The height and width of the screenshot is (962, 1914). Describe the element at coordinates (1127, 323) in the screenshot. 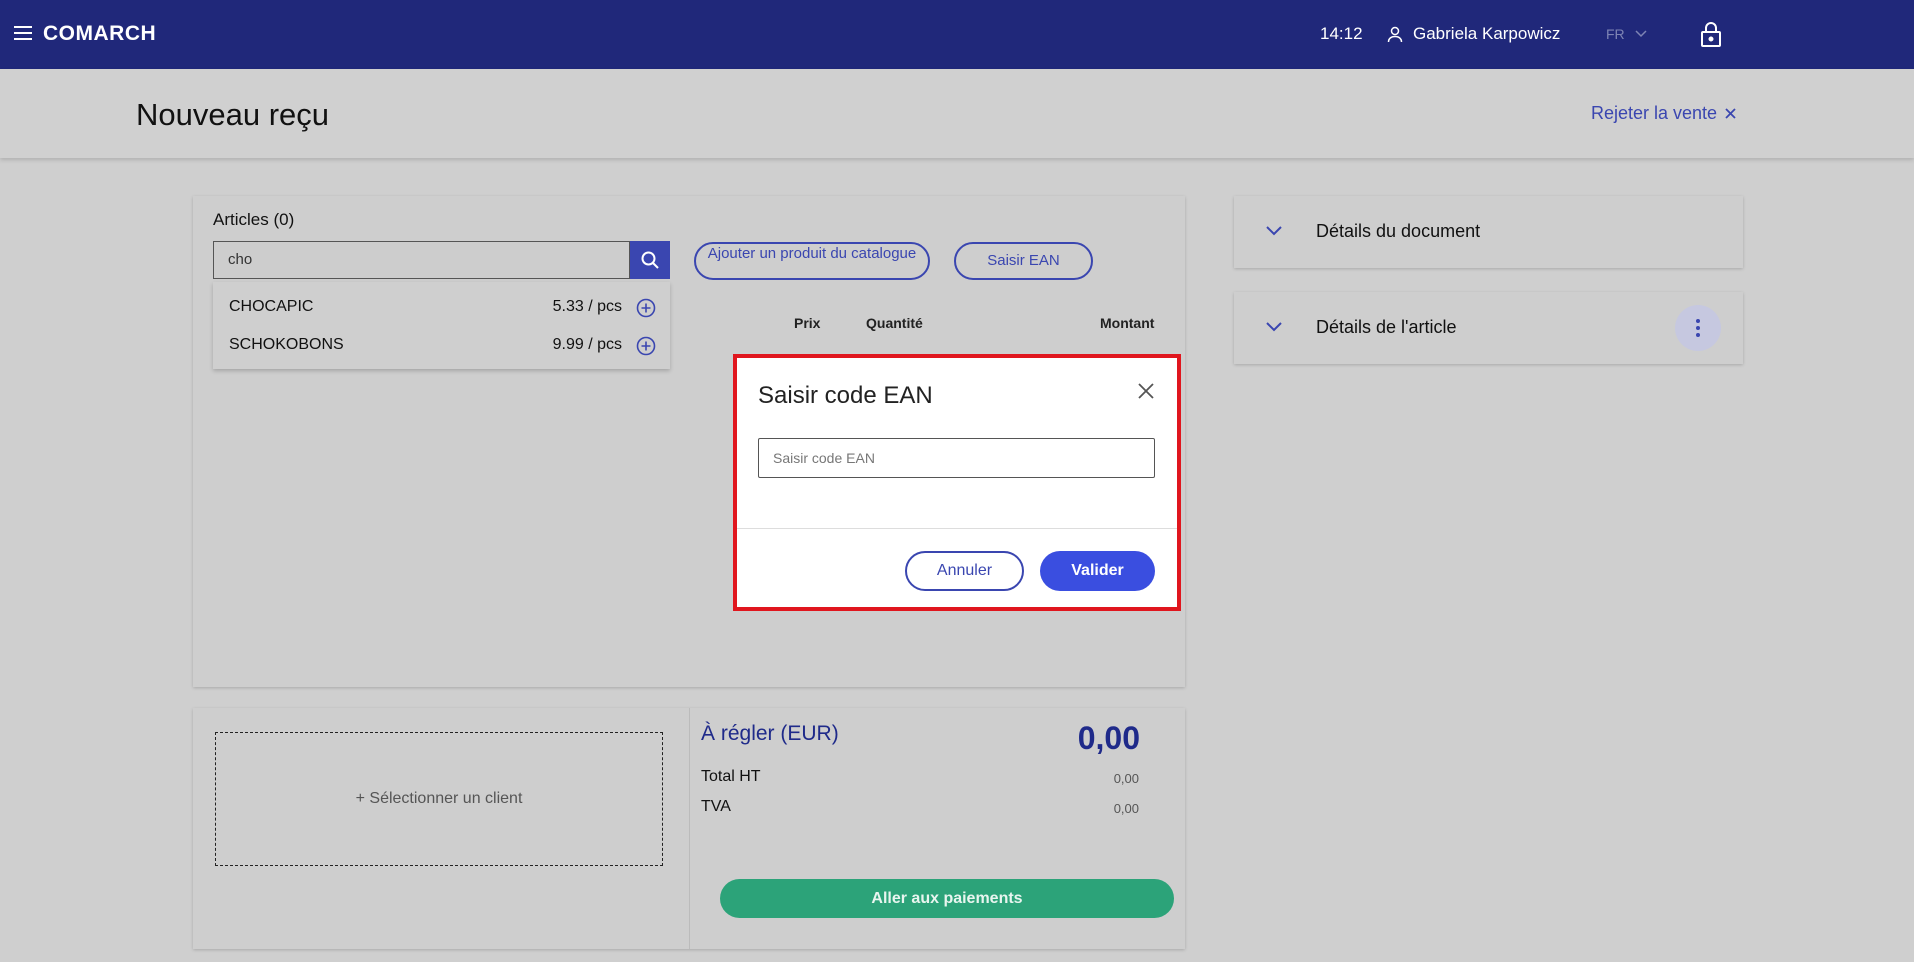

I see `column-header-amount: Montant` at that location.